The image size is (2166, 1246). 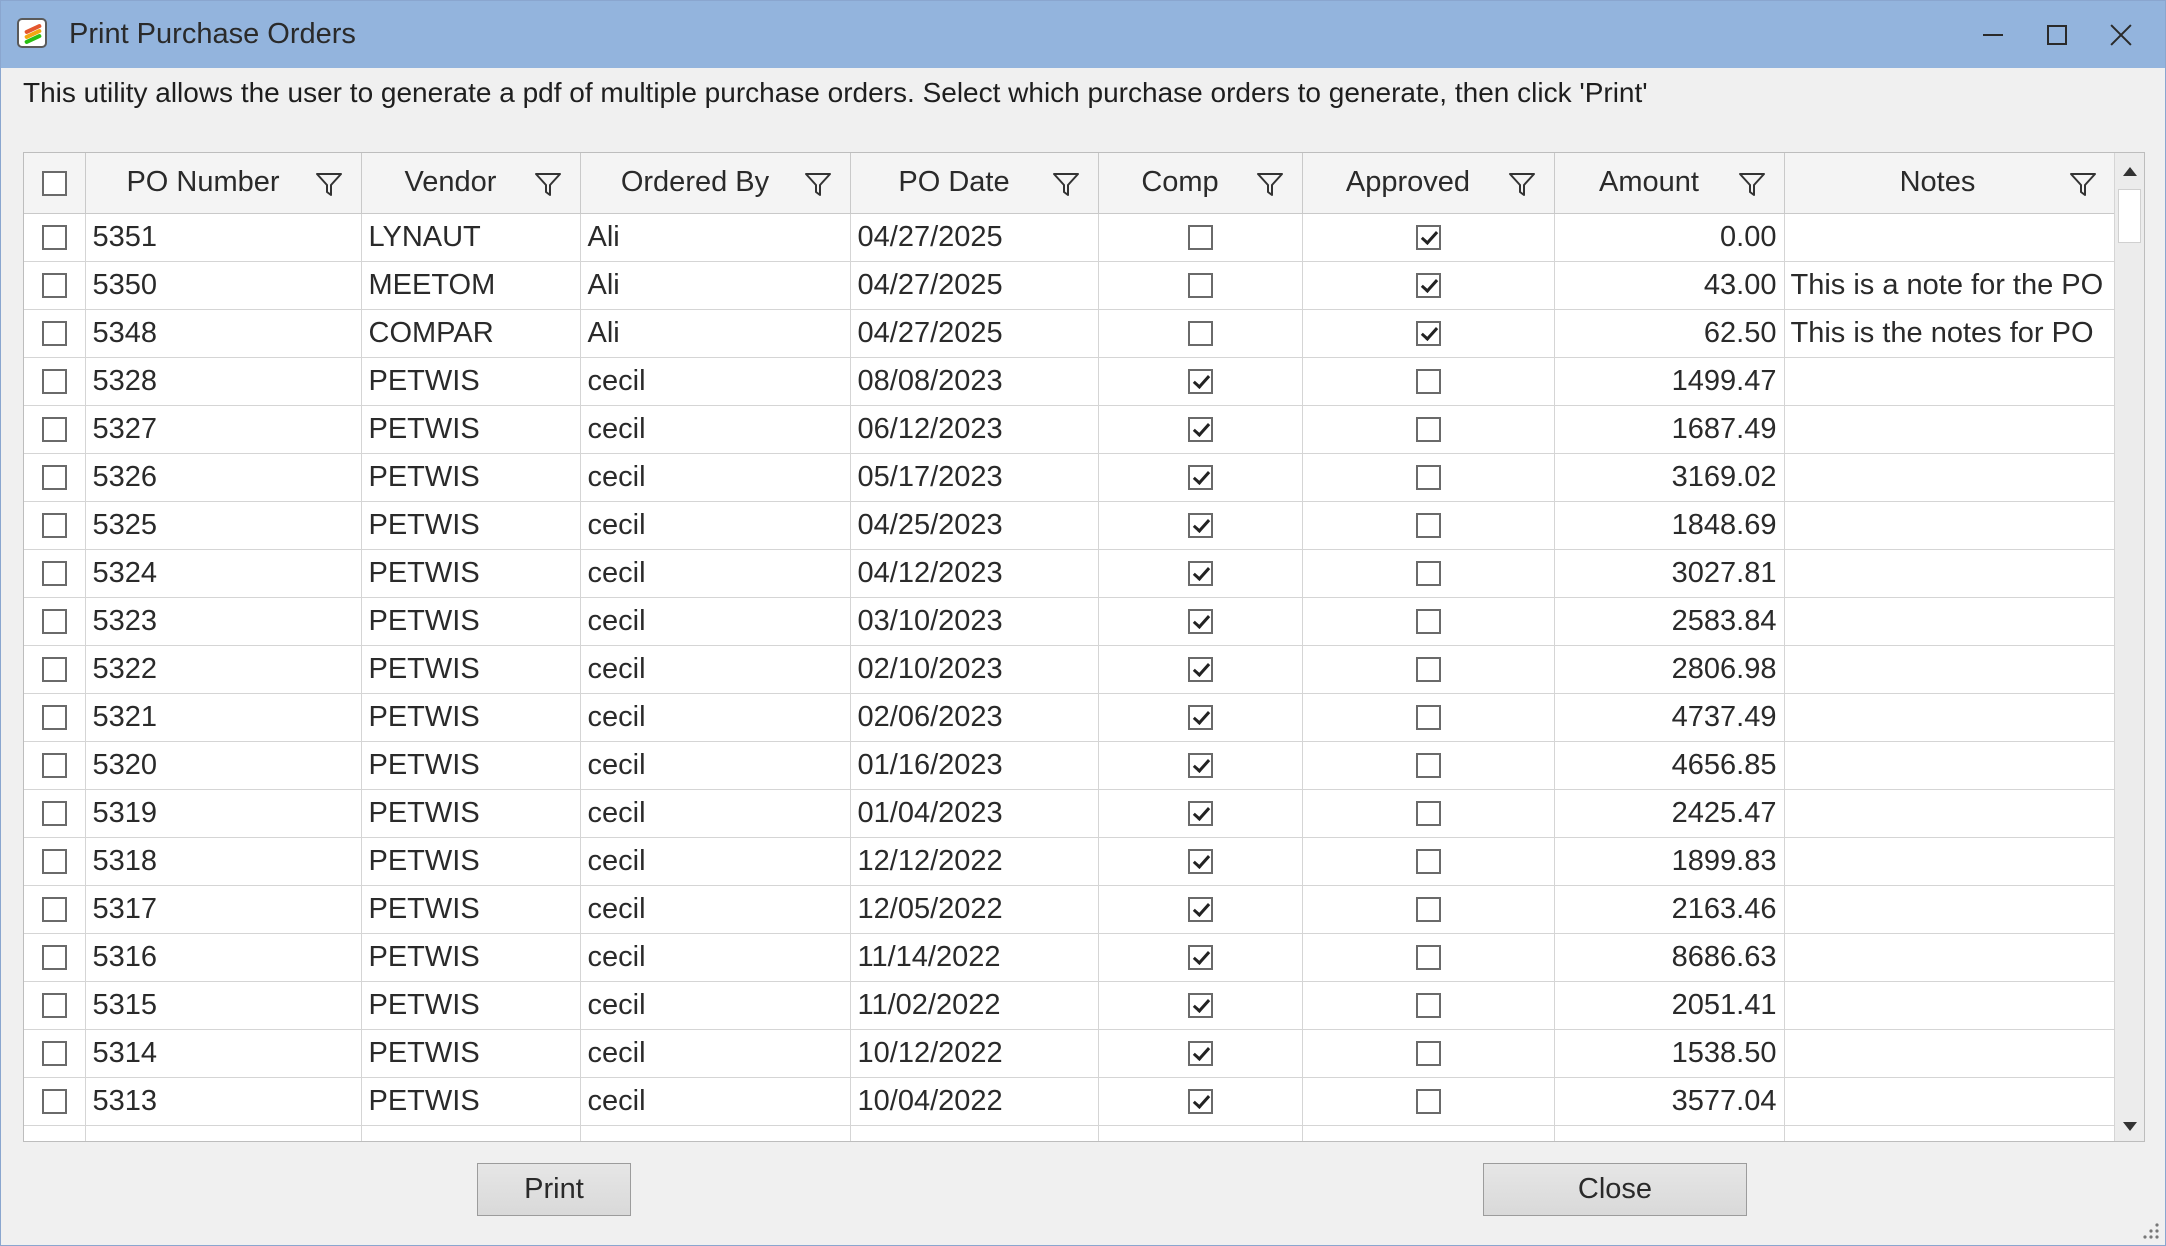 I want to click on column-header-po-number: PO Number, so click(x=223, y=183).